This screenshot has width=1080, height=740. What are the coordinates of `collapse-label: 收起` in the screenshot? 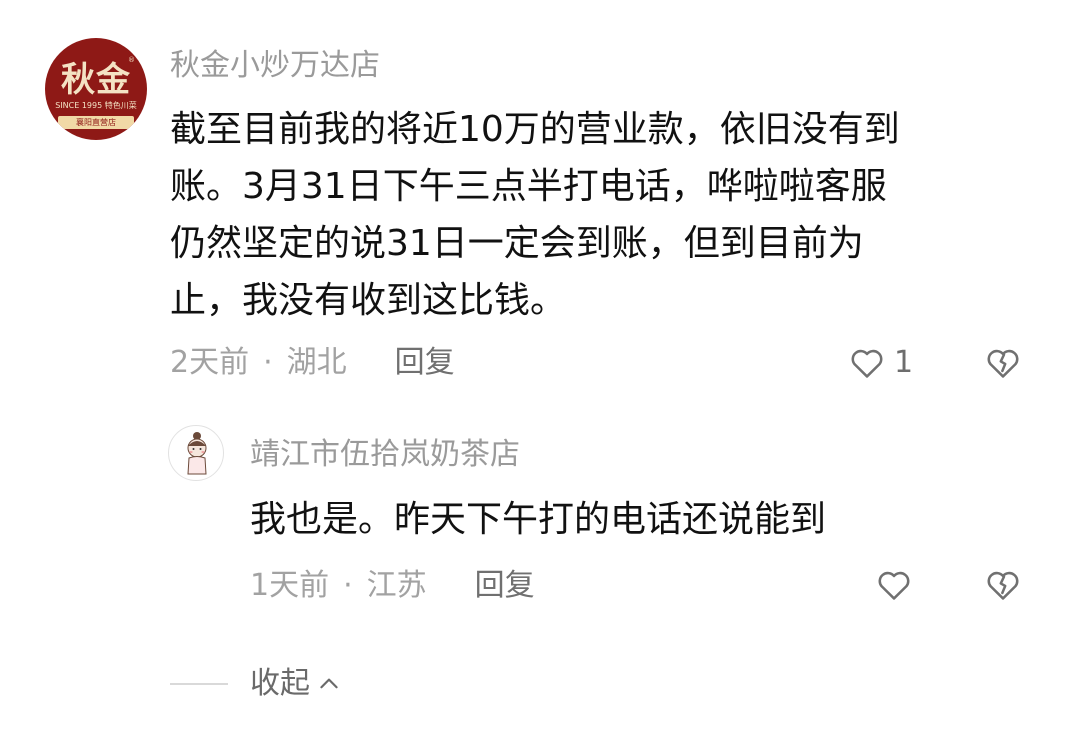 It's located at (280, 683).